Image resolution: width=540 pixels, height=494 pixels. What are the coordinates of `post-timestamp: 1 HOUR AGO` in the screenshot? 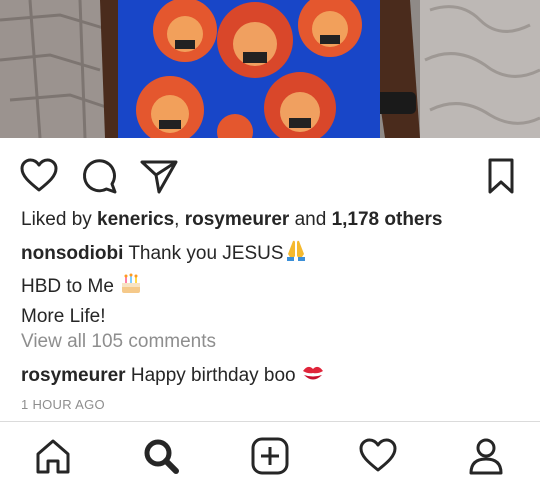 It's located at (63, 404).